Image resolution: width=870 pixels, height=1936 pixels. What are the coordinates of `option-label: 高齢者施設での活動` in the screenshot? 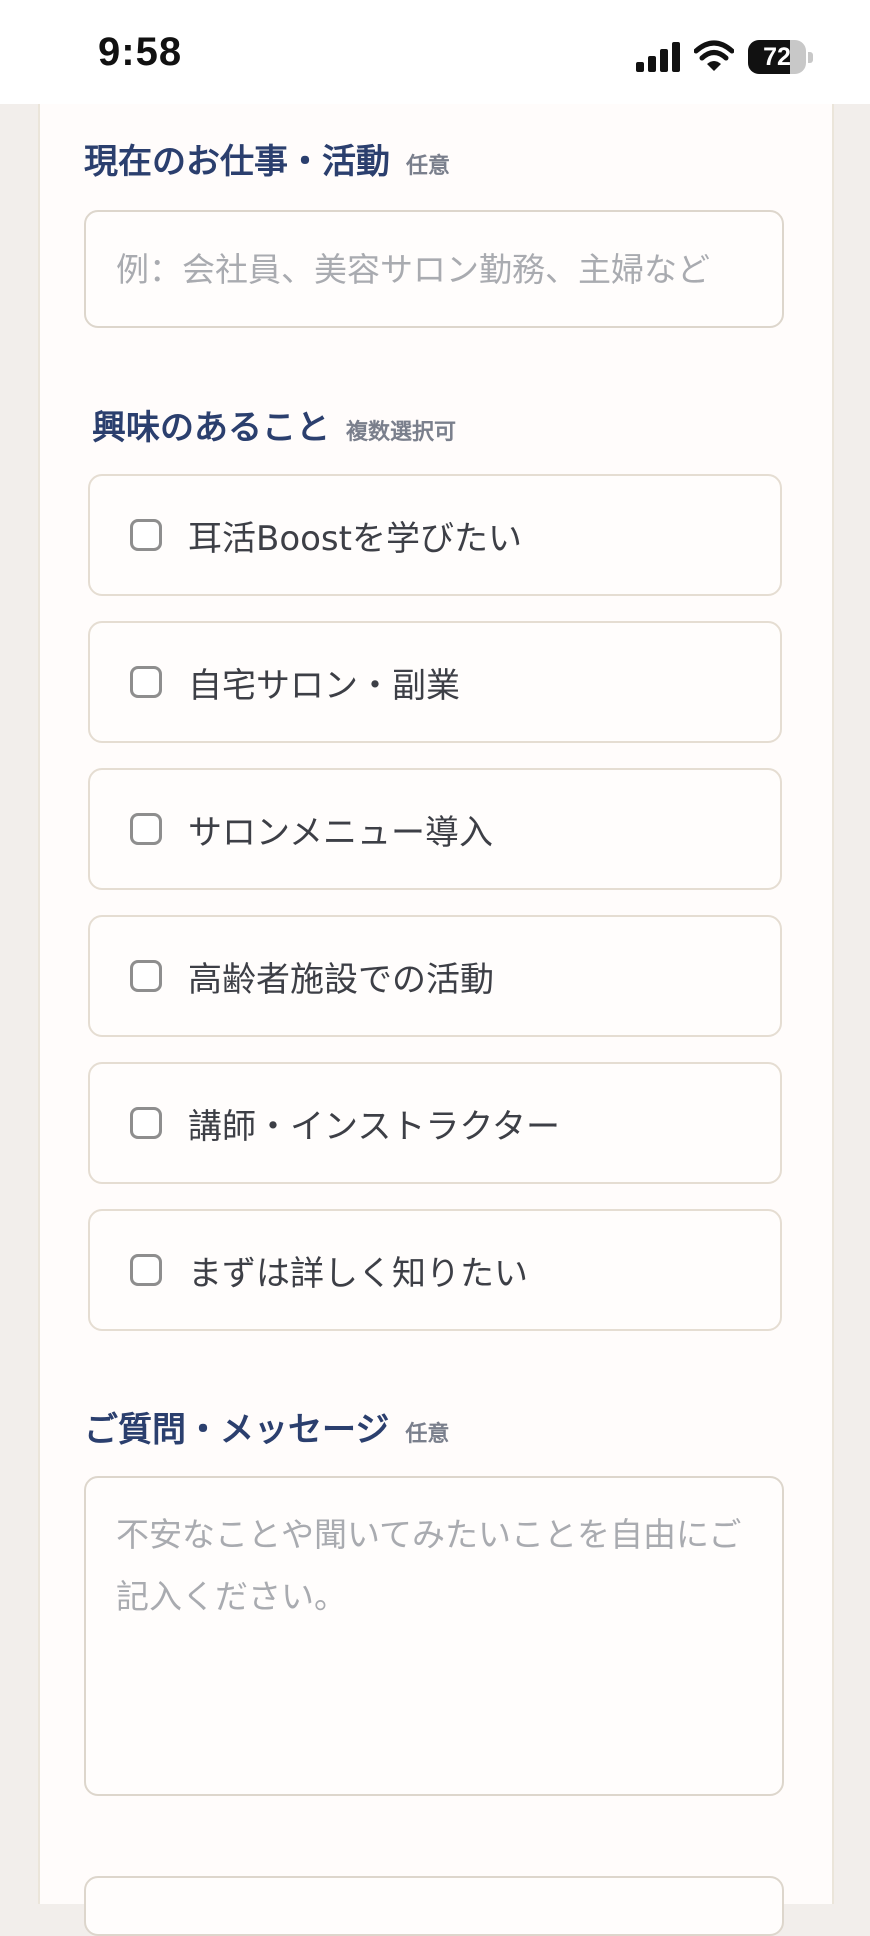 It's located at (341, 979).